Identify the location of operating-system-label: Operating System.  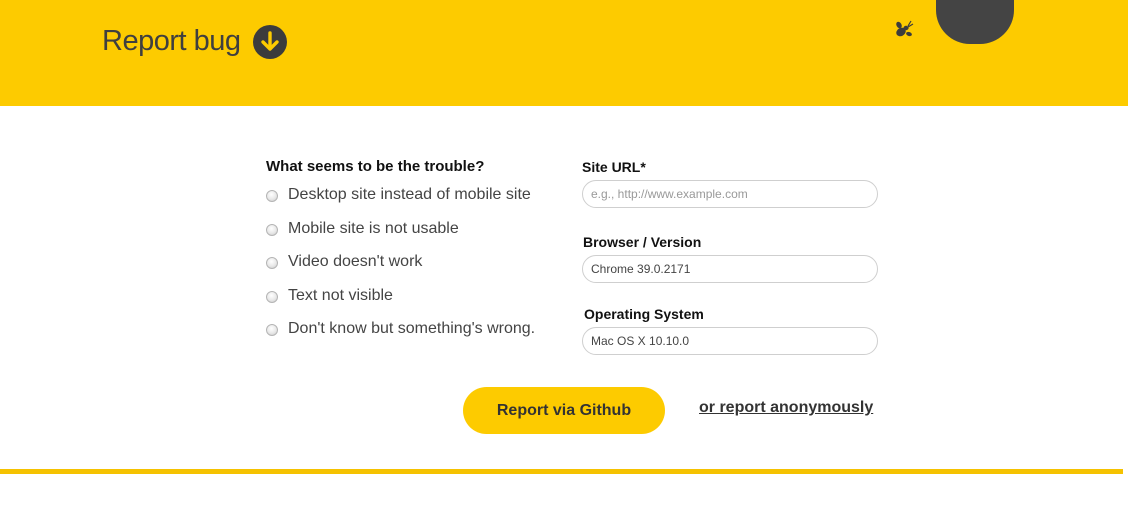
(644, 314).